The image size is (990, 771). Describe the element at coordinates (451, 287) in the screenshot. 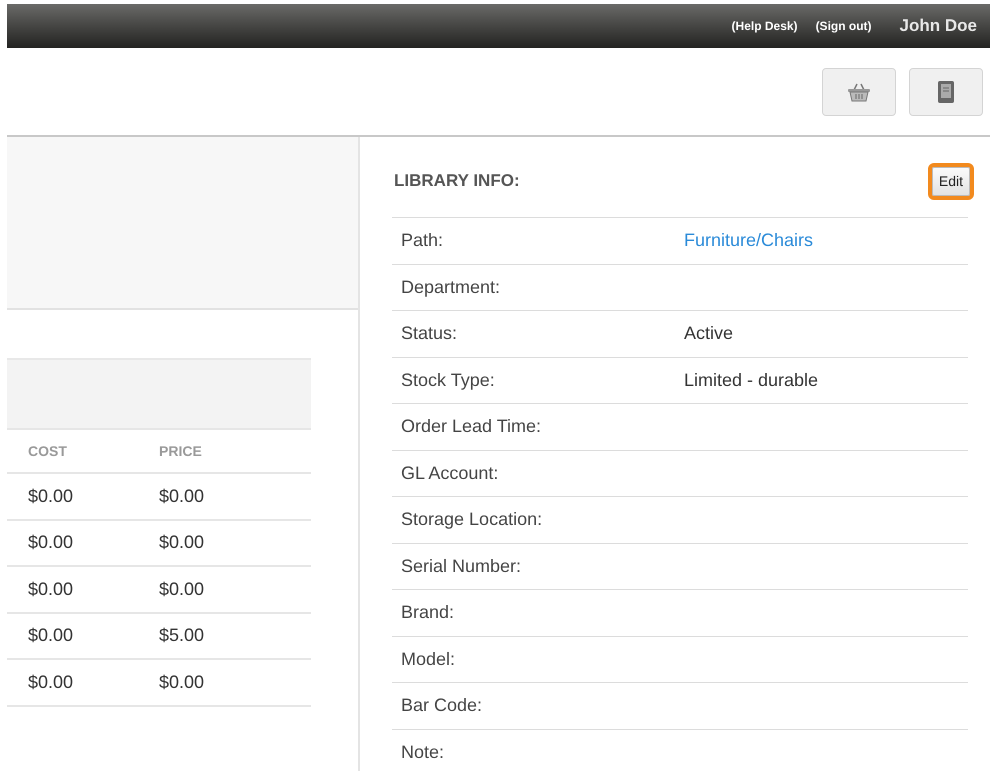

I see `field-label: Department:` at that location.